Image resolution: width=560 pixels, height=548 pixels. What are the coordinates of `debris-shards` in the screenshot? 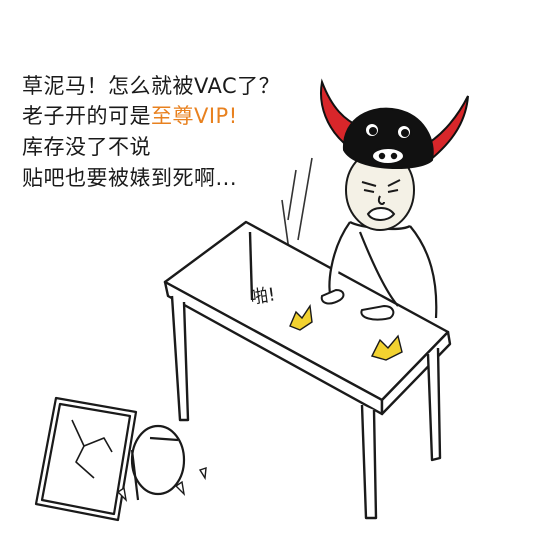 It's located at (161, 484).